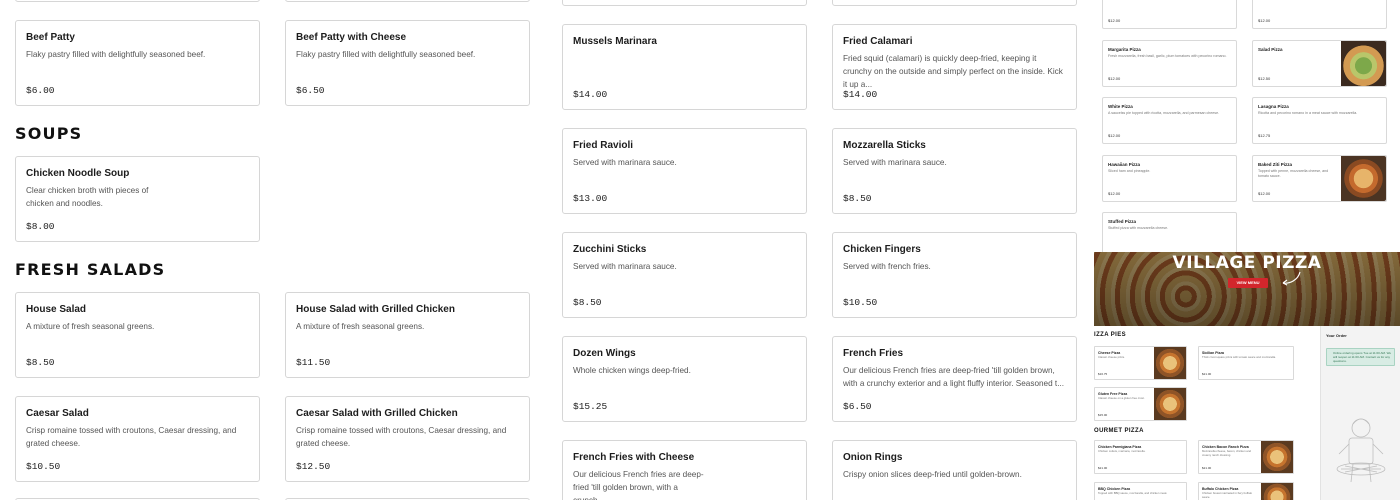 Image resolution: width=1400 pixels, height=500 pixels. I want to click on item-name: French Fries, so click(873, 353).